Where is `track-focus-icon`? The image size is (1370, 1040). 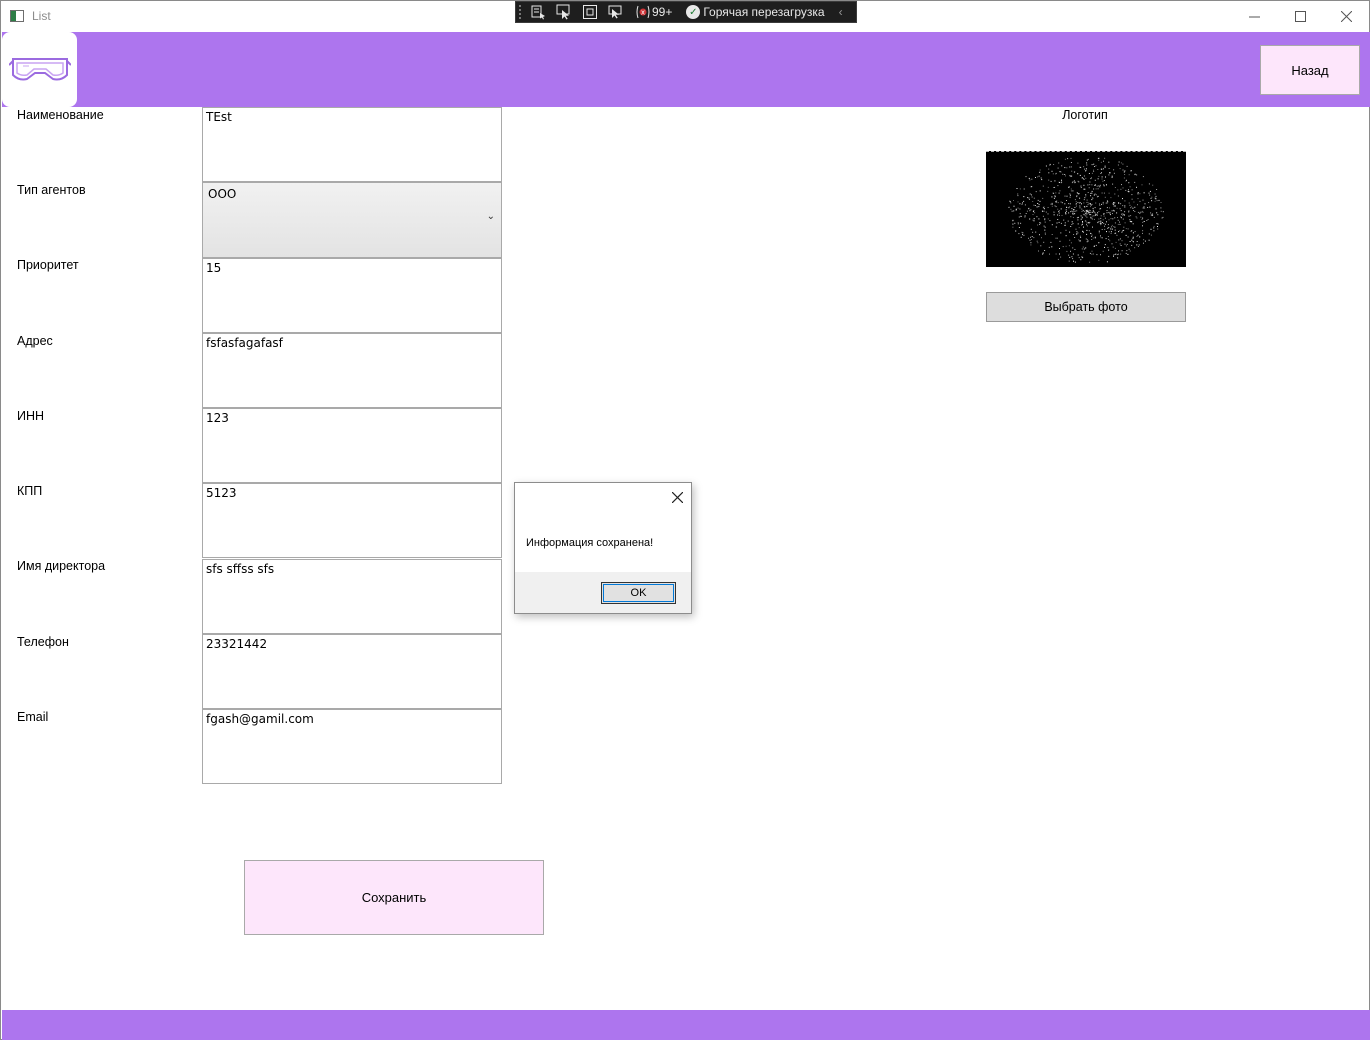
track-focus-icon is located at coordinates (616, 12).